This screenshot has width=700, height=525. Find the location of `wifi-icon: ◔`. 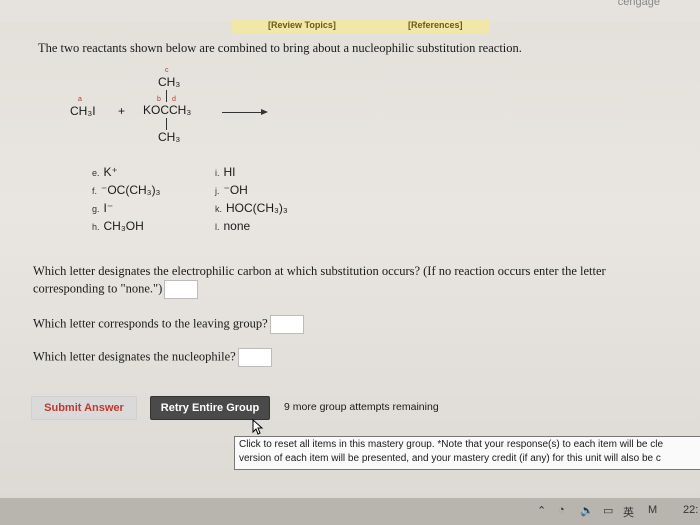

wifi-icon: ◔ is located at coordinates (561, 510).